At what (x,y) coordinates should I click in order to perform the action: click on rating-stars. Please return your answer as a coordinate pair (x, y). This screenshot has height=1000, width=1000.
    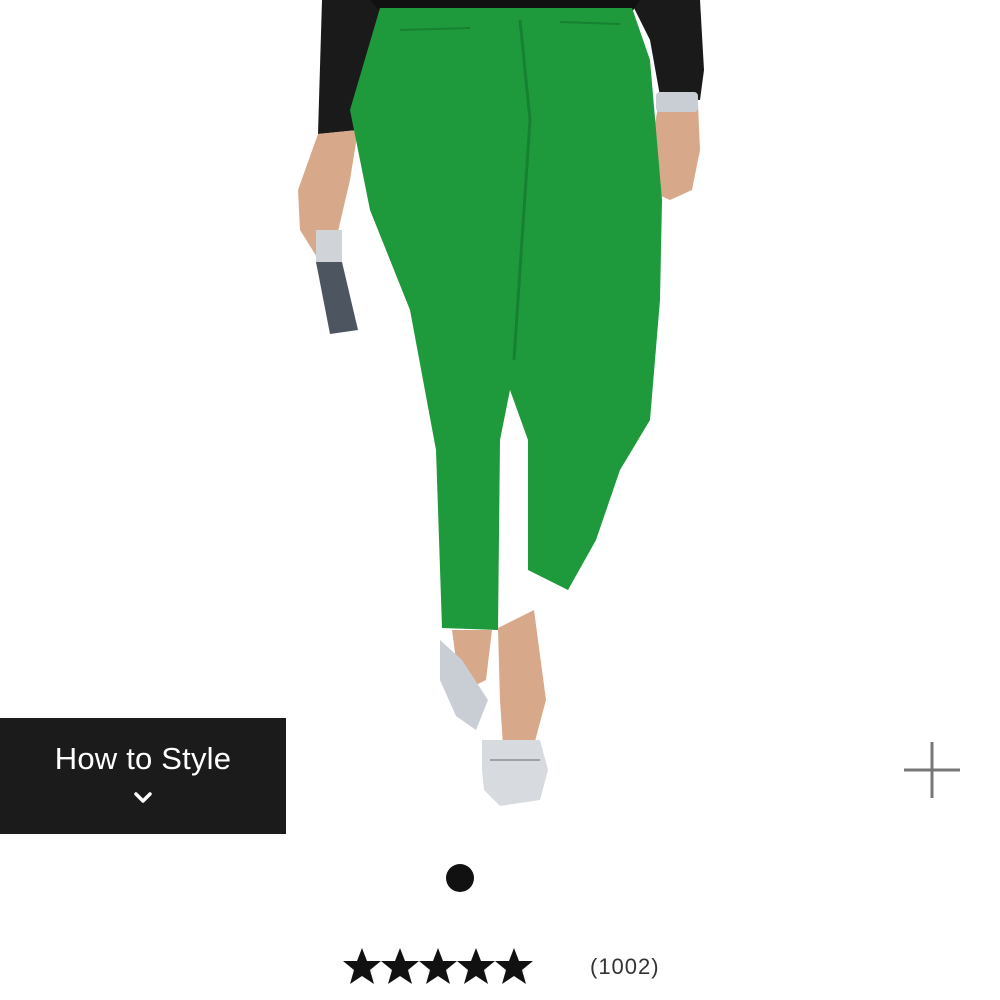
    Looking at the image, I should click on (440, 966).